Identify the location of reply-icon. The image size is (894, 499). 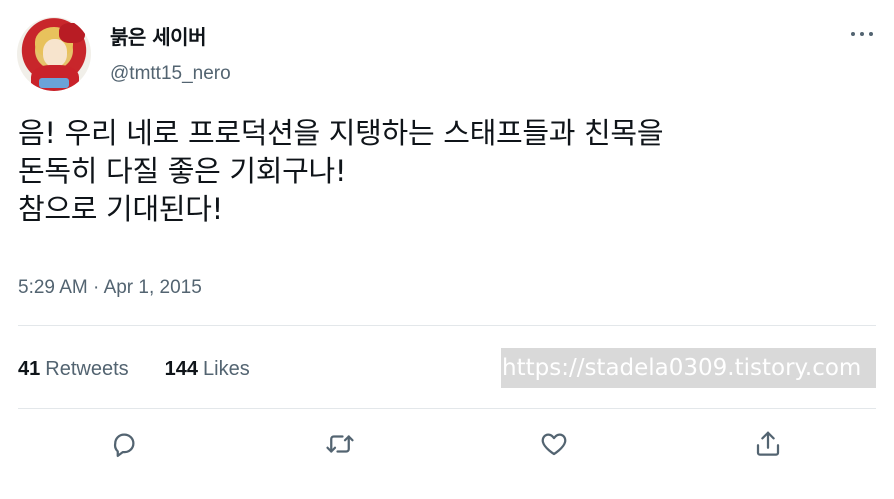
(124, 445).